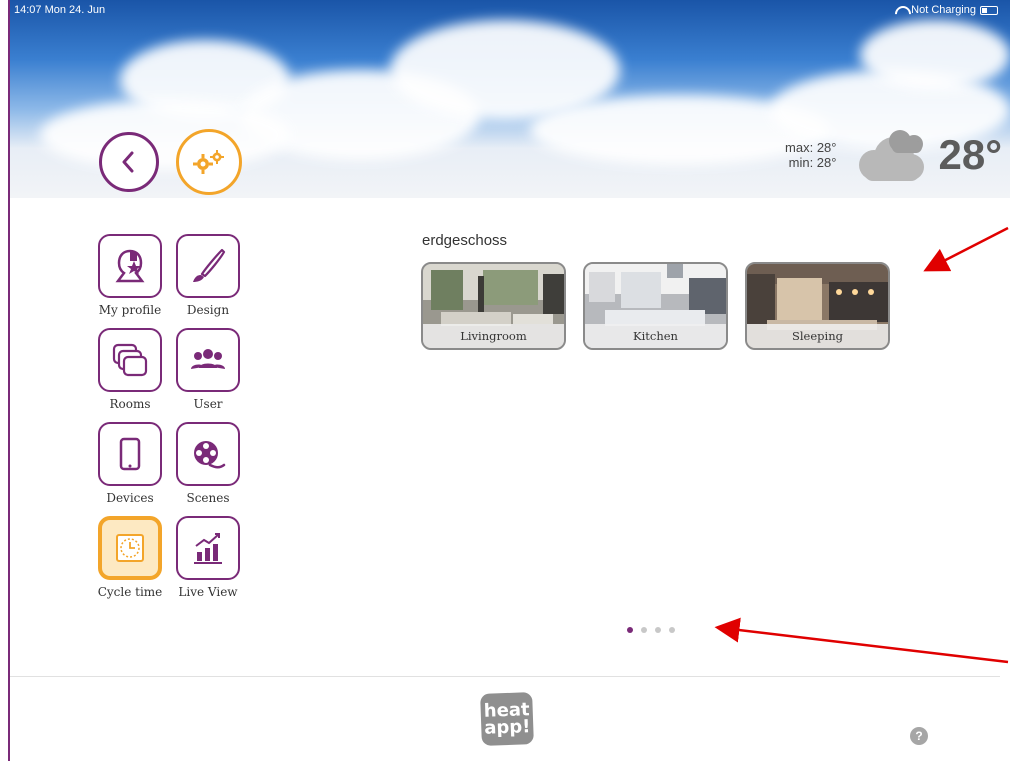 The image size is (1010, 761). What do you see at coordinates (130, 592) in the screenshot?
I see `menu-label: Cycle time` at bounding box center [130, 592].